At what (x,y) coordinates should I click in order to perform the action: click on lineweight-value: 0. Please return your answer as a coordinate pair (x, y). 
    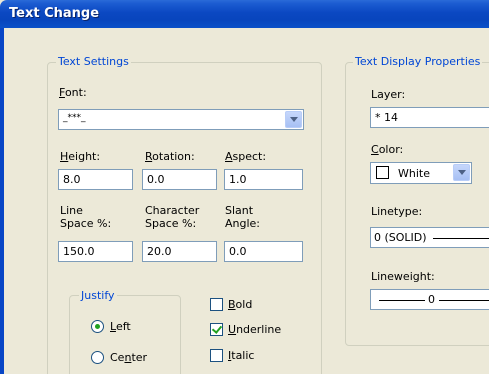
    Looking at the image, I should click on (431, 299).